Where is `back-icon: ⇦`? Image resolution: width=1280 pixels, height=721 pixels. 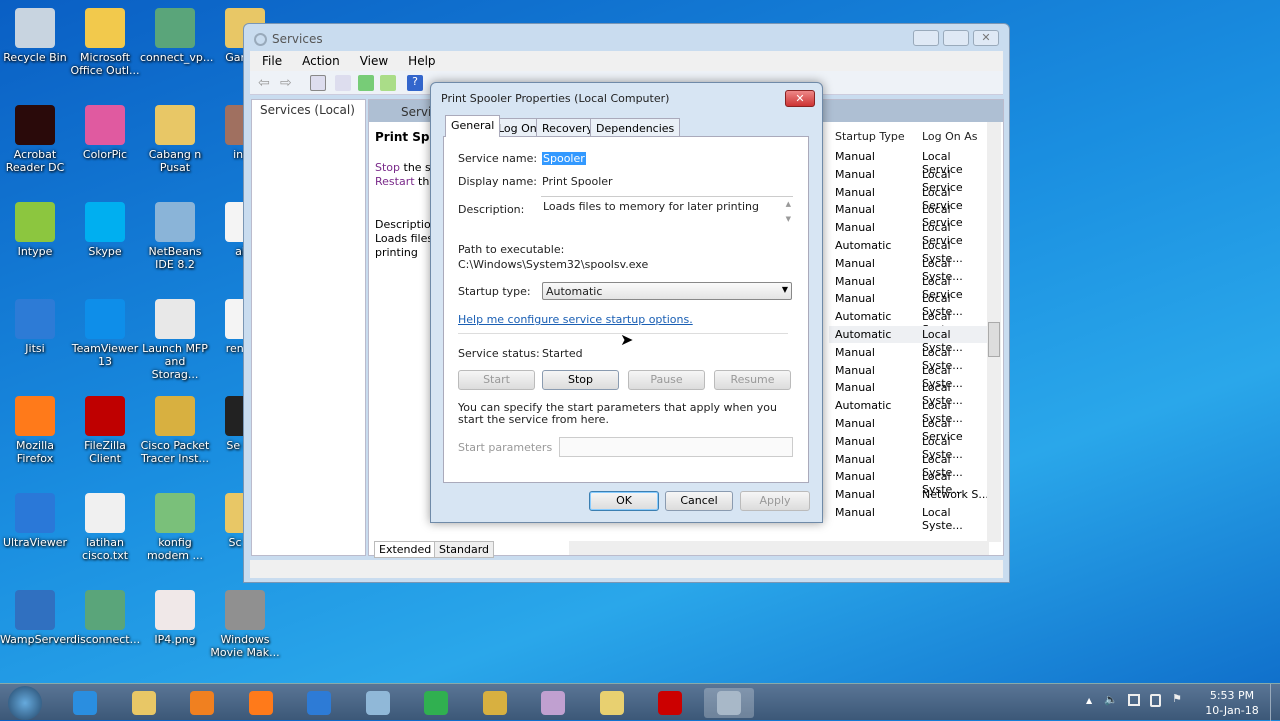
back-icon: ⇦ is located at coordinates (266, 83).